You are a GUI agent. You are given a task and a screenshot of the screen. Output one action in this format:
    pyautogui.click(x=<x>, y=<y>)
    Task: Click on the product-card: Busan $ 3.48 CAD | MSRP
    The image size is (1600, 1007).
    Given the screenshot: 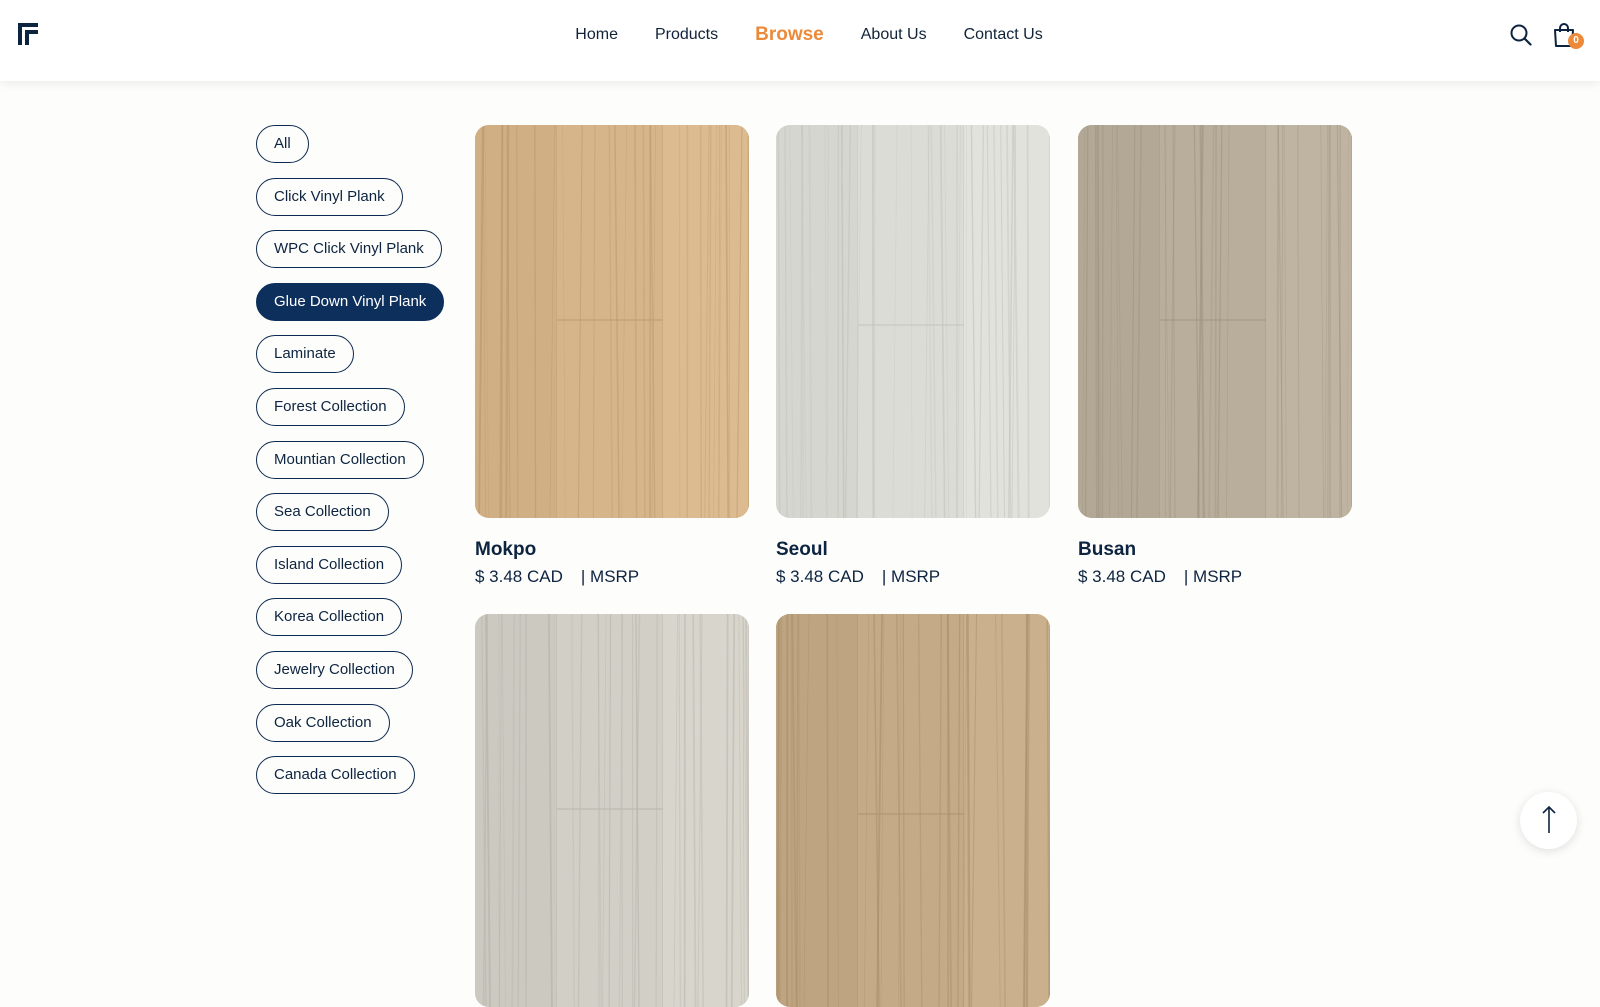 What is the action you would take?
    pyautogui.click(x=1215, y=356)
    